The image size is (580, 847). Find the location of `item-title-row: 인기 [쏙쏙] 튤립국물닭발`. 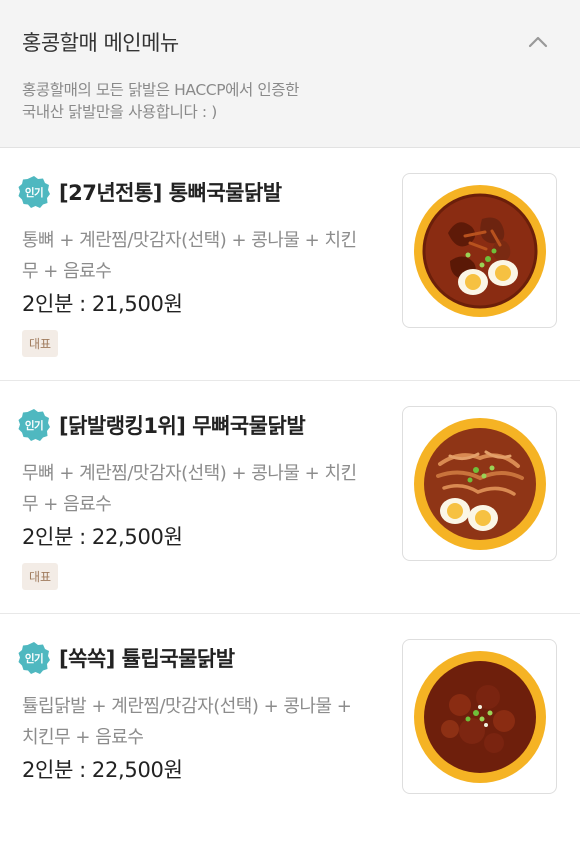

item-title-row: 인기 [쏙쏙] 튤립국물닭발 is located at coordinates (126, 658).